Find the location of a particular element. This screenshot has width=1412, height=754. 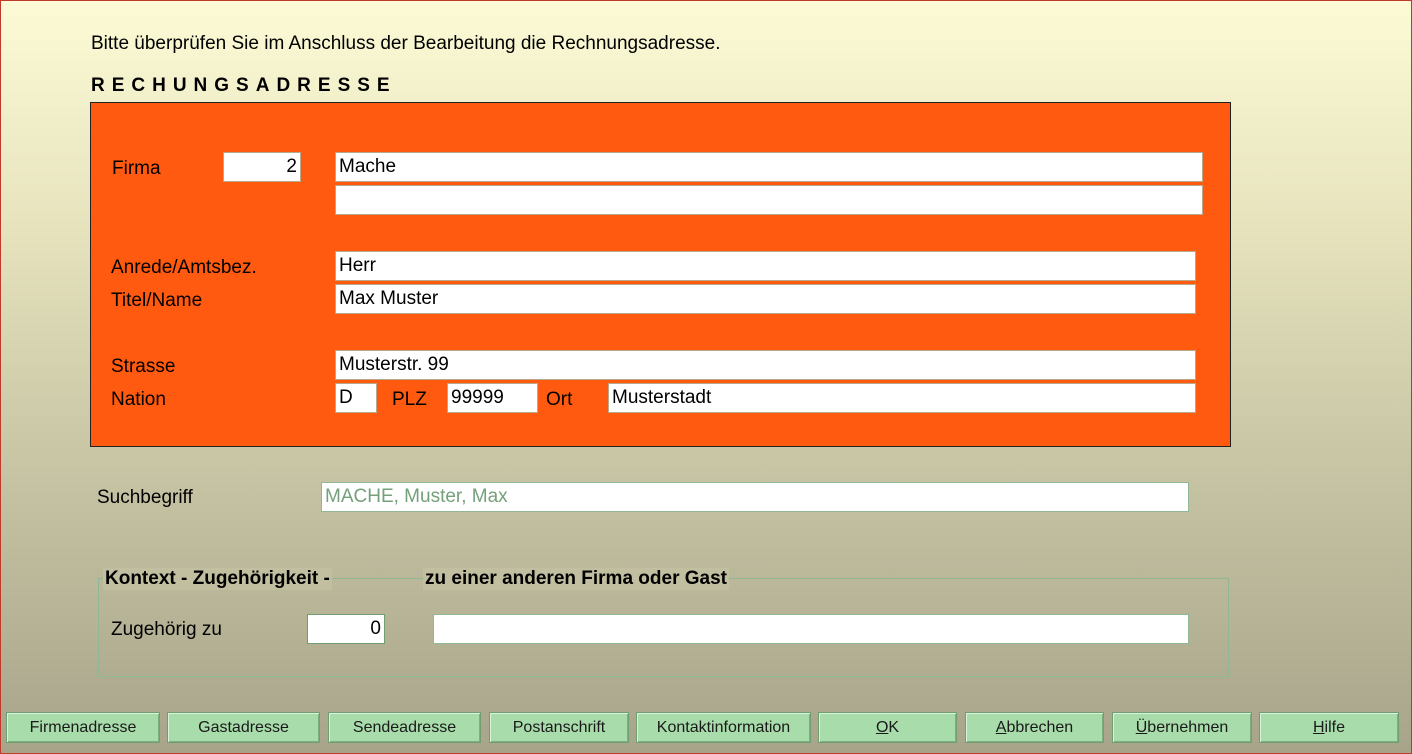

zugehoerig-label: Zugehörig zu is located at coordinates (166, 629).